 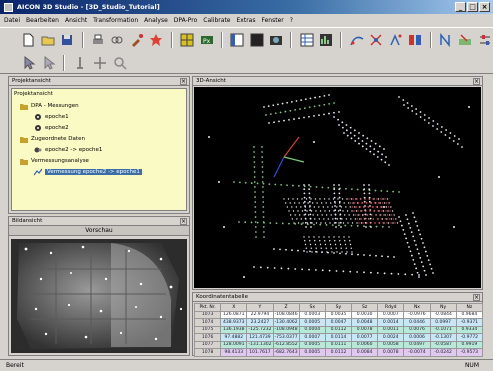 I want to click on menu-ansicht: Ansicht, so click(x=76, y=20).